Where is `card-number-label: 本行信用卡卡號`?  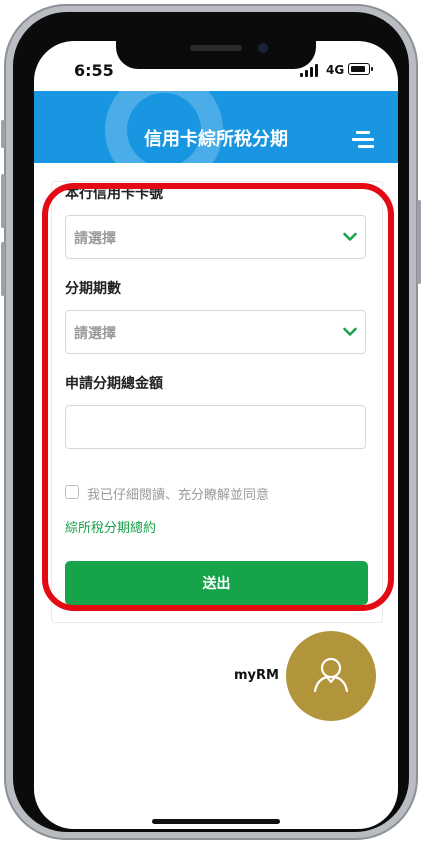
card-number-label: 本行信用卡卡號 is located at coordinates (114, 194).